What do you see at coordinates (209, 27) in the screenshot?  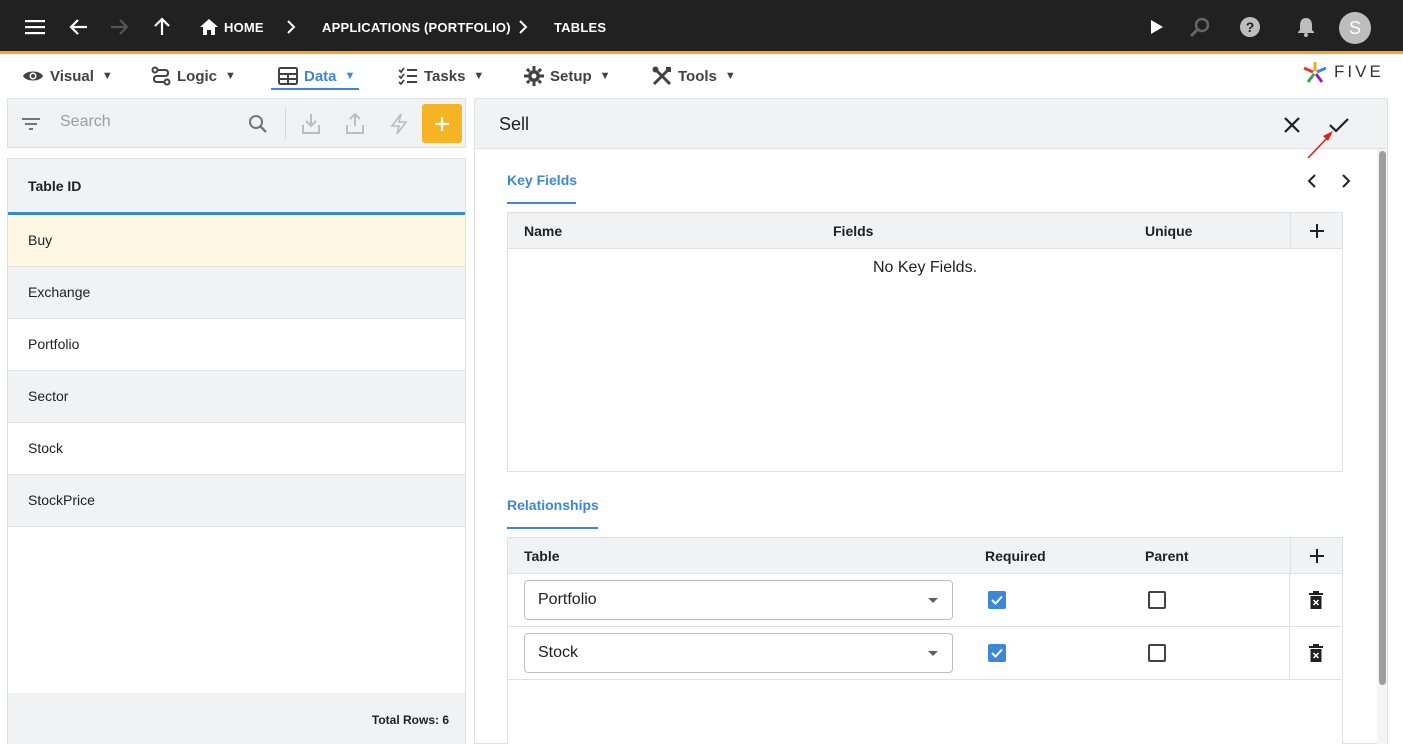 I see `home-icon` at bounding box center [209, 27].